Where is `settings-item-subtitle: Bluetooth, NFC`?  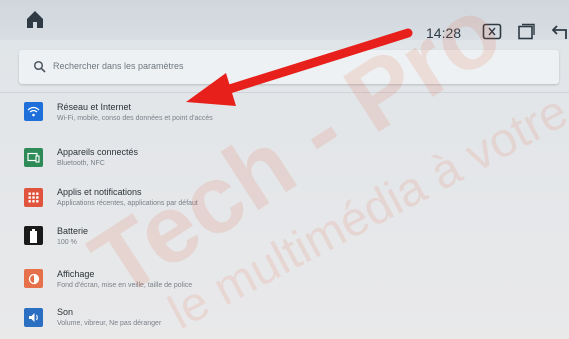 settings-item-subtitle: Bluetooth, NFC is located at coordinates (81, 163).